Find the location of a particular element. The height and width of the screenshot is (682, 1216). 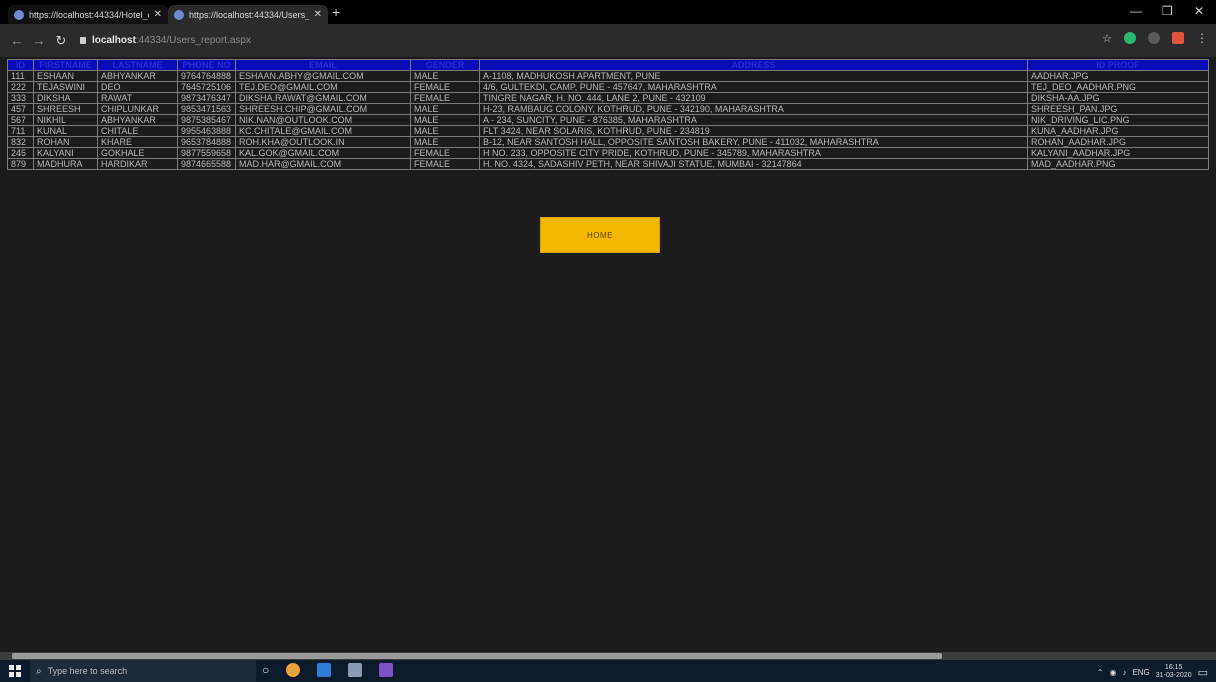

toolbar-icons: ☆ ⋮ is located at coordinates (1155, 38).